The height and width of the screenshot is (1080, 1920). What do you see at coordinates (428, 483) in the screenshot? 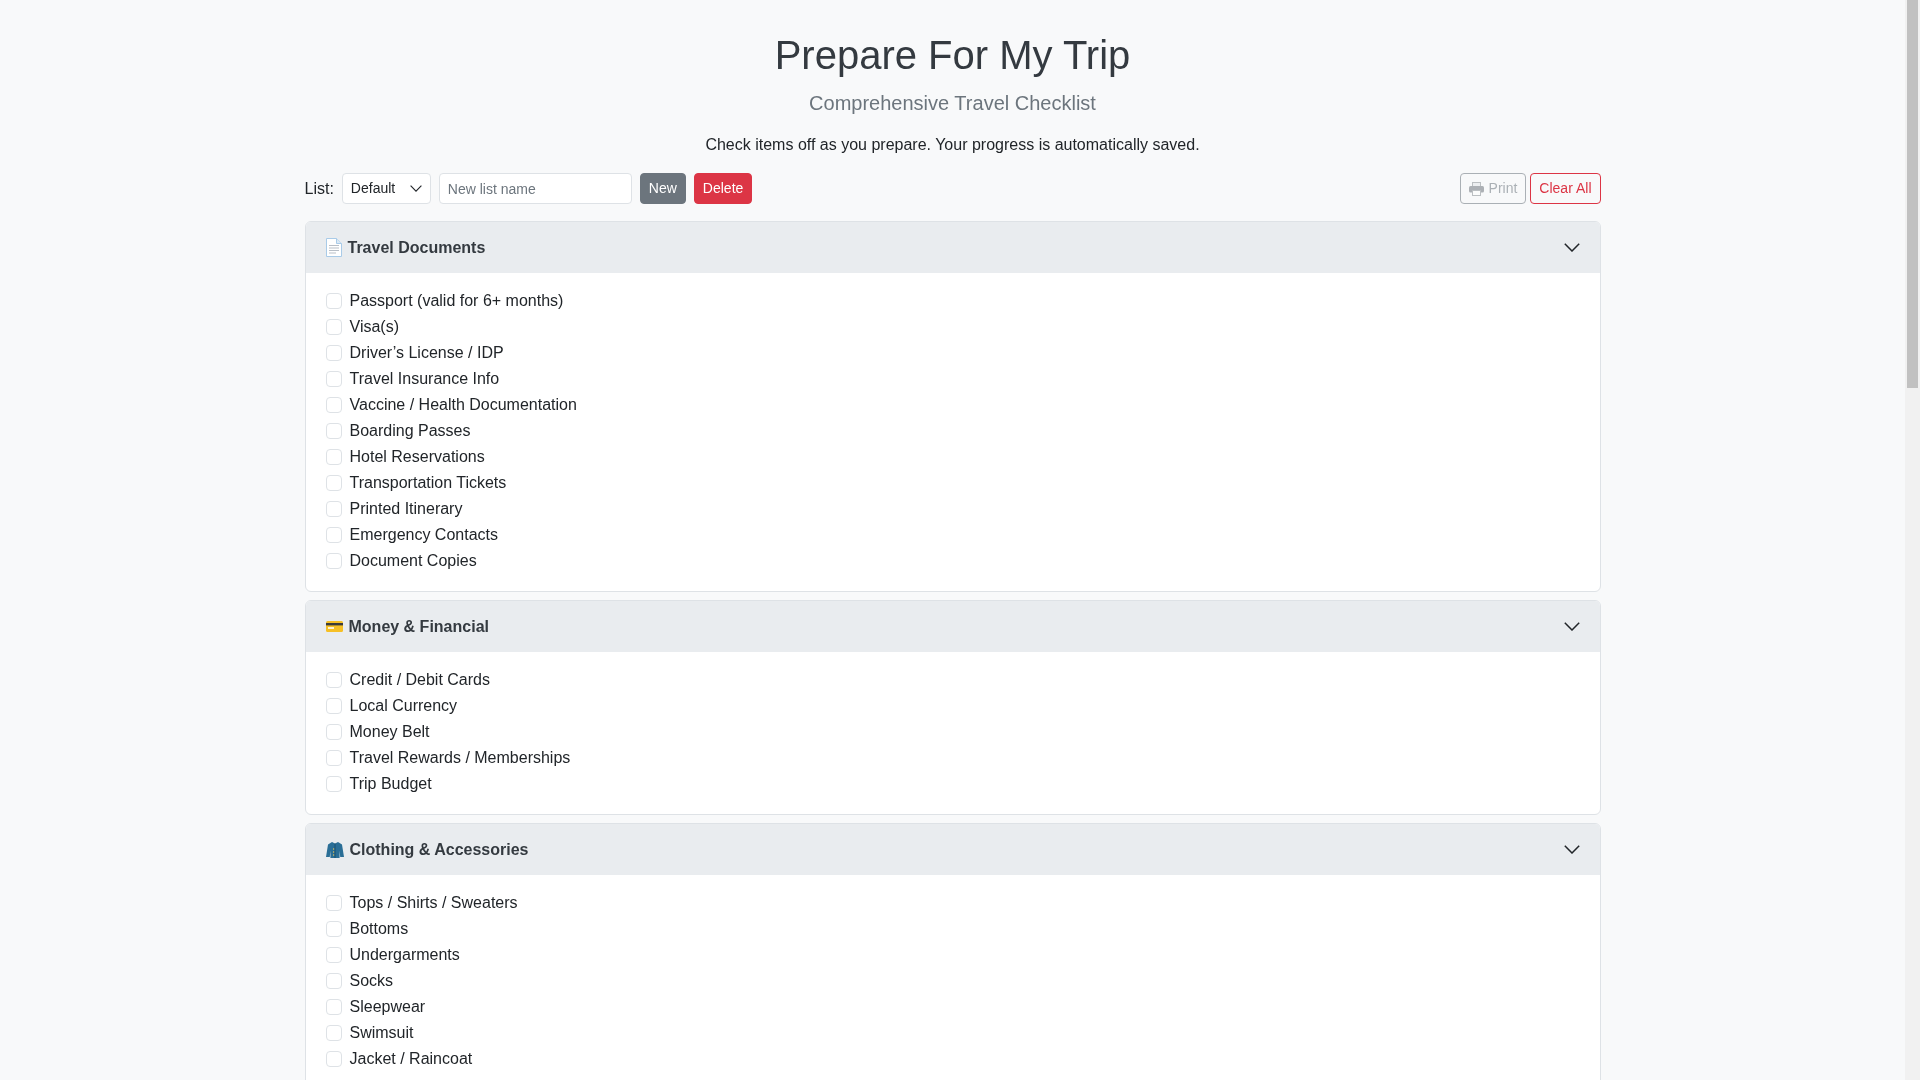
I see `item-label: Transportation Tickets` at bounding box center [428, 483].